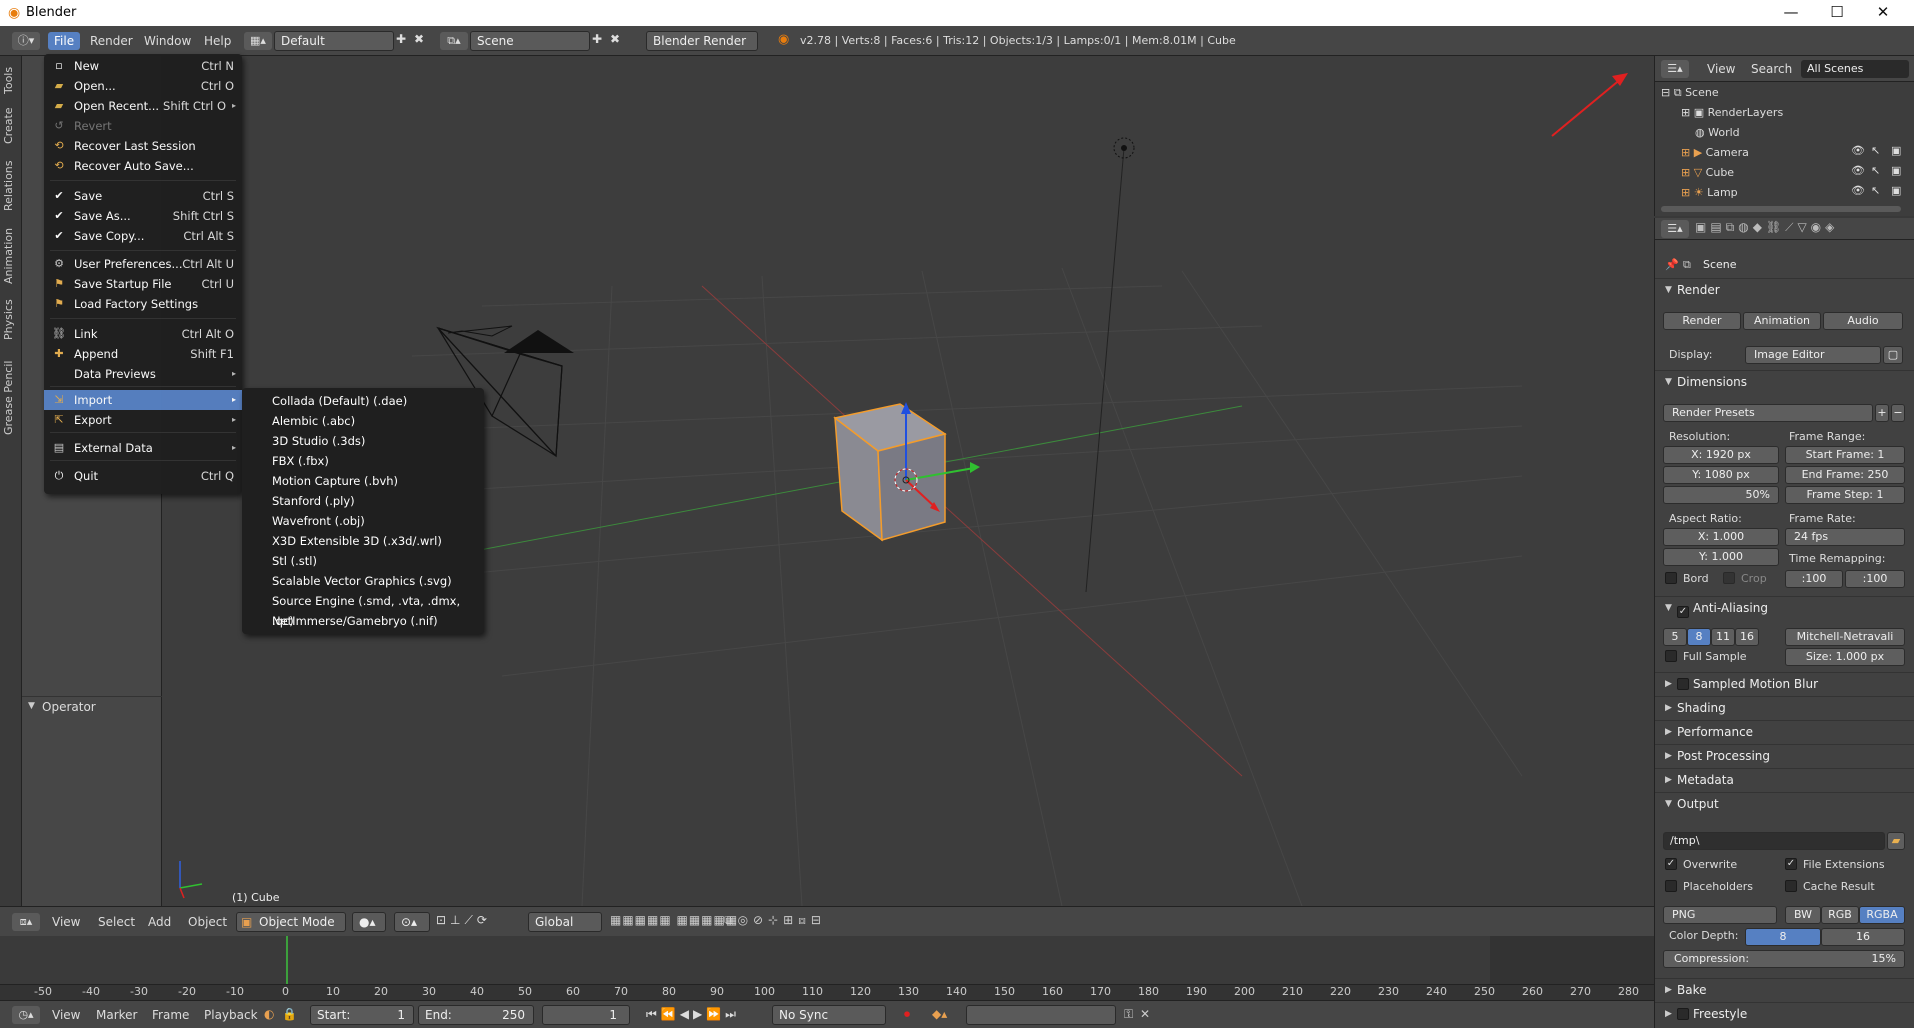 This screenshot has width=1914, height=1028. I want to click on menu-render: Render, so click(111, 41).